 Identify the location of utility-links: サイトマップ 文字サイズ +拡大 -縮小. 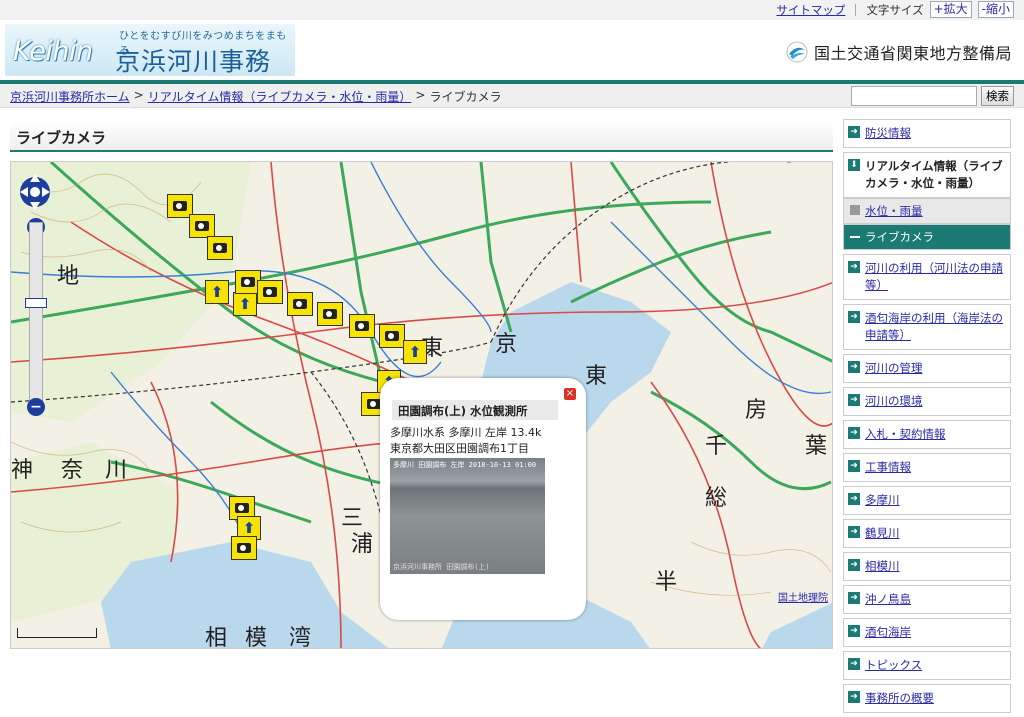
(895, 9).